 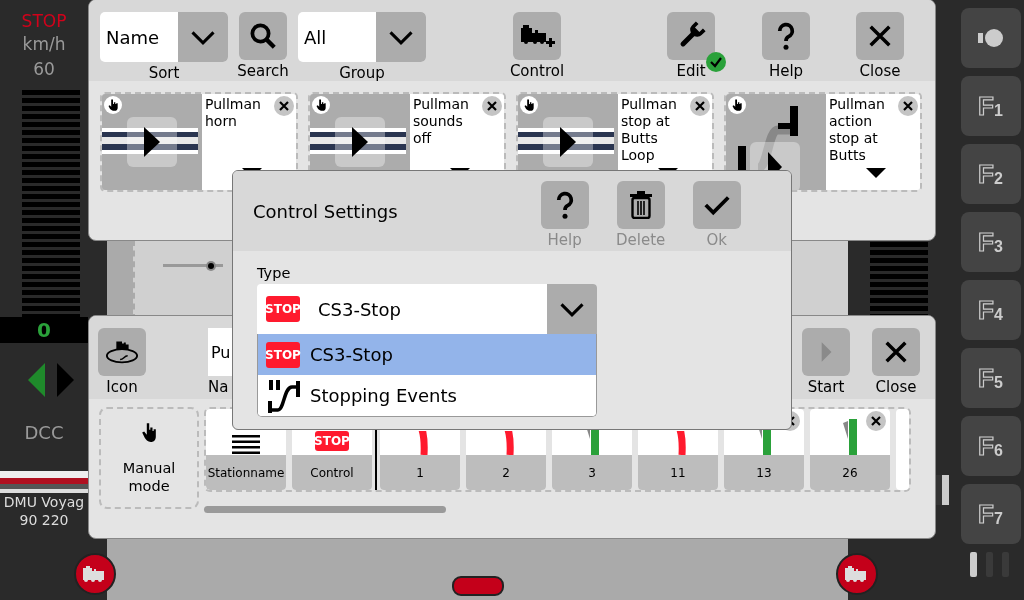 I want to click on dropdown-triangle-icon, so click(x=876, y=173).